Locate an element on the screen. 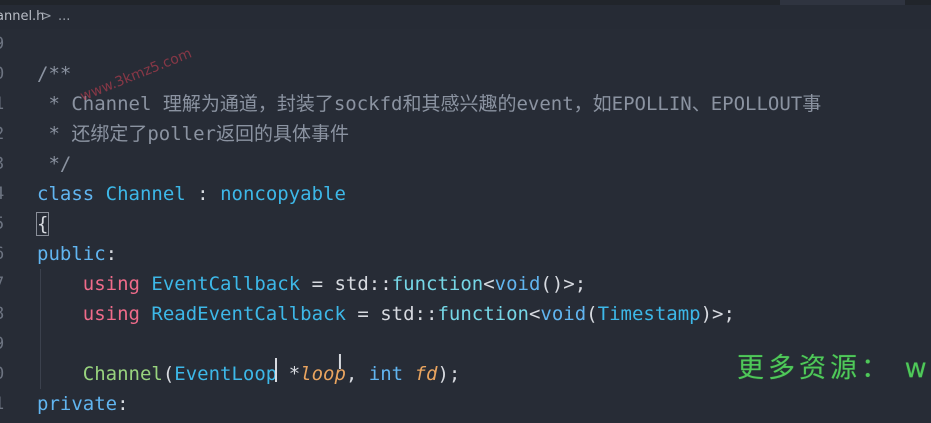 The width and height of the screenshot is (931, 423). code-token: fd is located at coordinates (426, 374).